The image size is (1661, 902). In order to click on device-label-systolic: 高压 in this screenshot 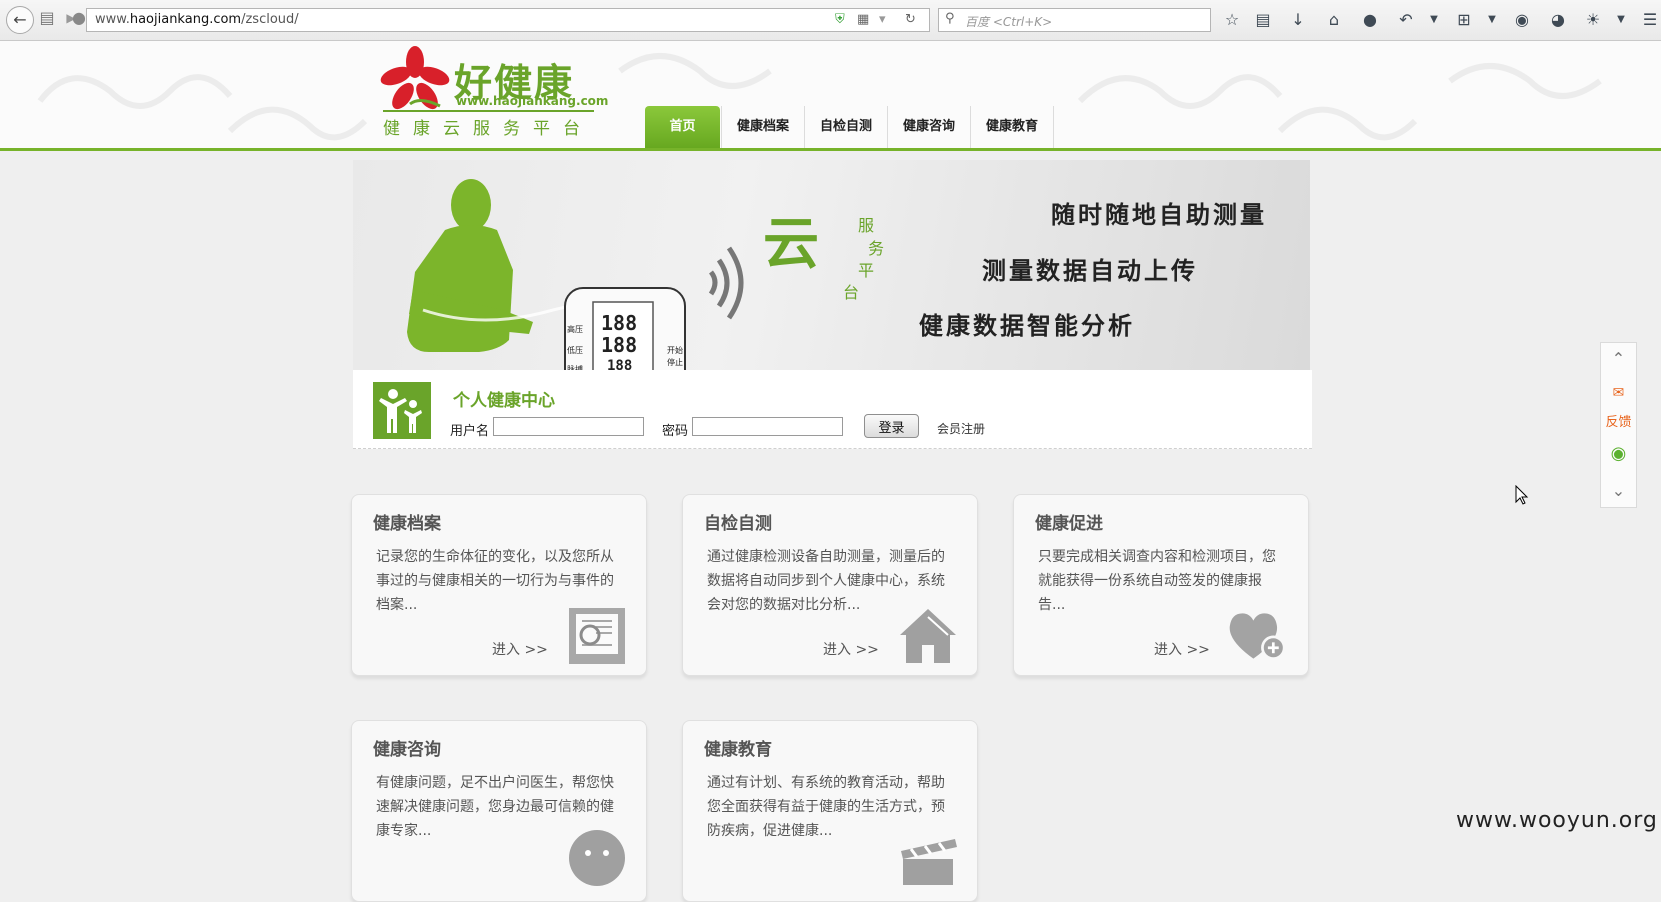, I will do `click(575, 329)`.